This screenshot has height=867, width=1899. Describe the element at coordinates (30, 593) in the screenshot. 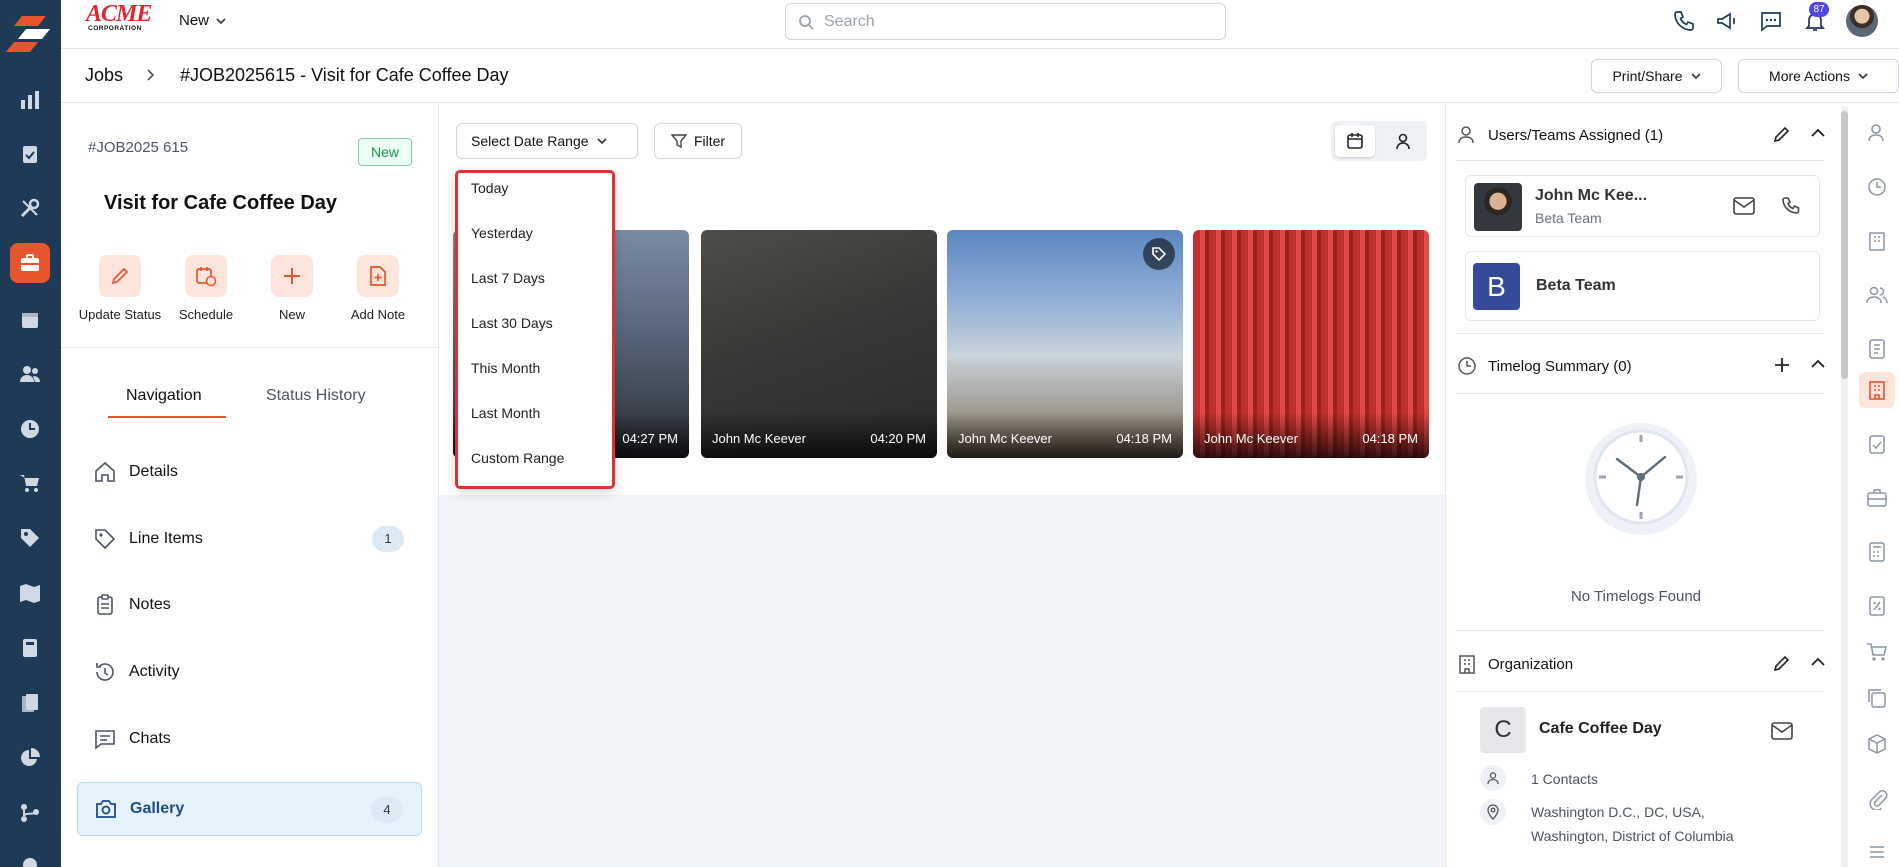

I see `map-icon` at that location.